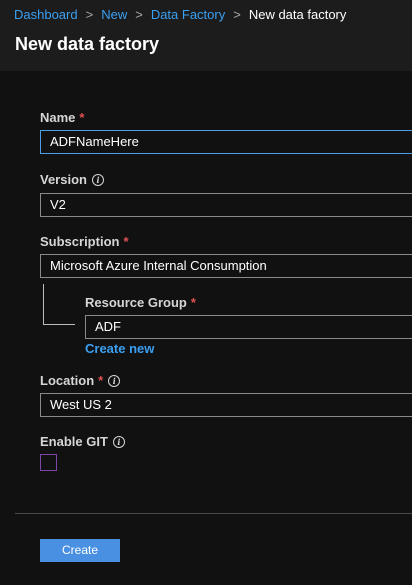 The image size is (412, 585). Describe the element at coordinates (80, 550) in the screenshot. I see `create-button: Create` at that location.